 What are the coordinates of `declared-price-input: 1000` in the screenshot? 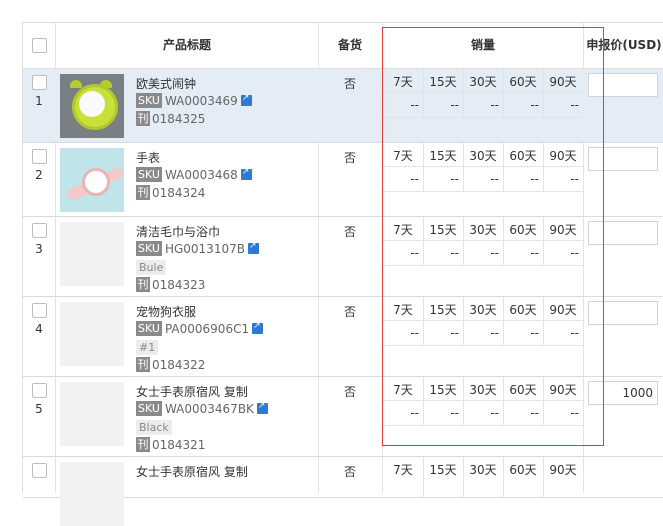 It's located at (623, 393).